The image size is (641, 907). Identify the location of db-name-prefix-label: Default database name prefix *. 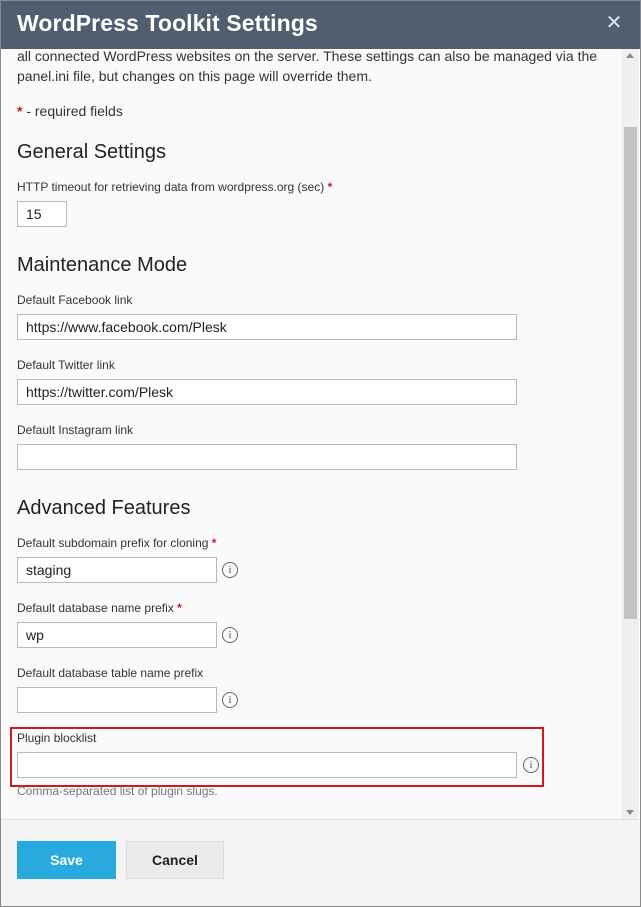
(99, 608).